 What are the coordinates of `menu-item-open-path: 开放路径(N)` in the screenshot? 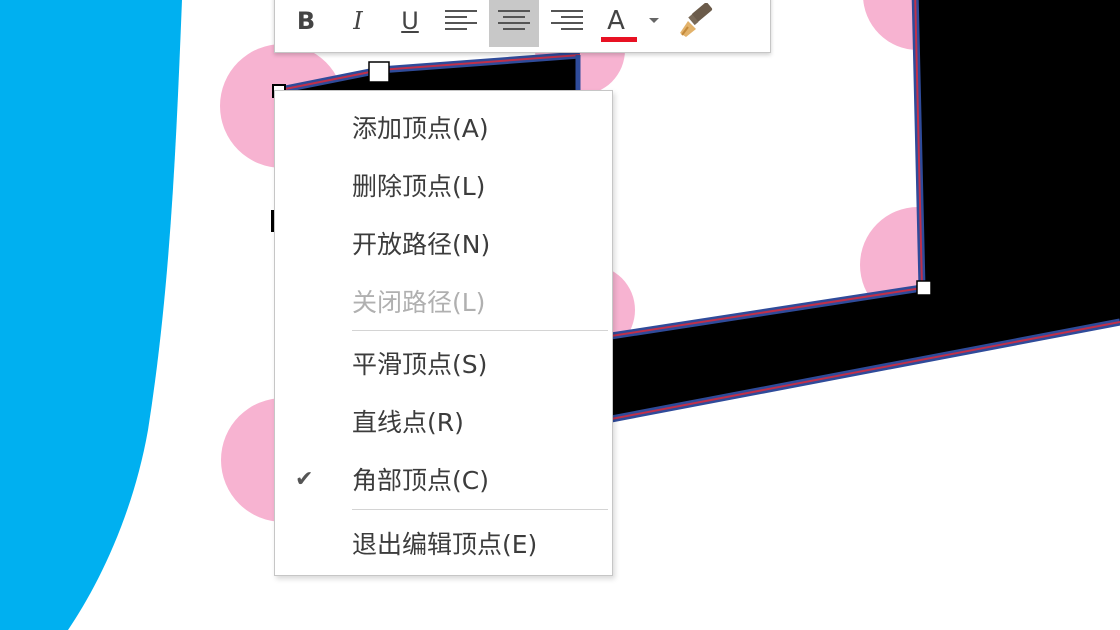 It's located at (443, 243).